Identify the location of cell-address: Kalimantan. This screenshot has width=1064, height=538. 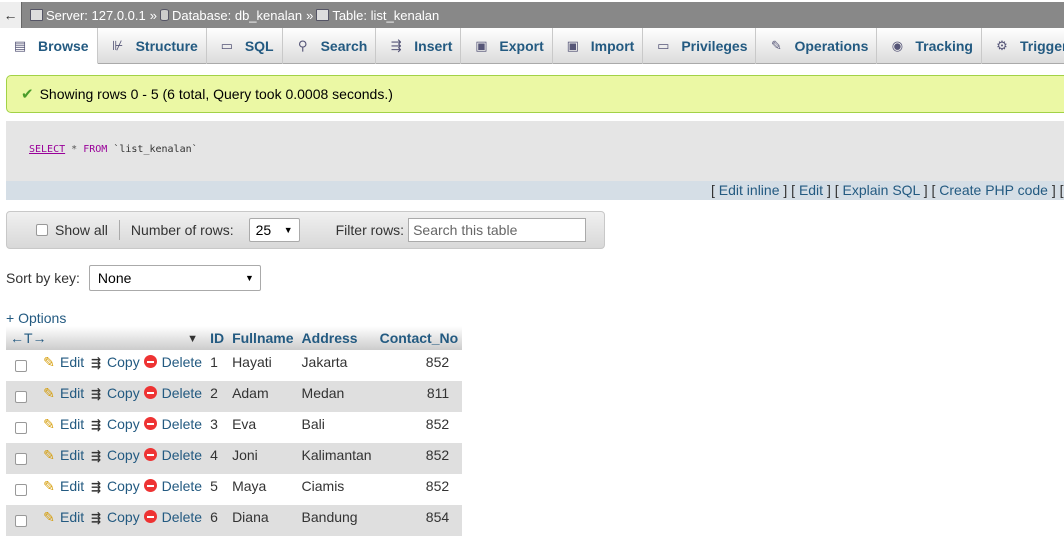
(336, 458).